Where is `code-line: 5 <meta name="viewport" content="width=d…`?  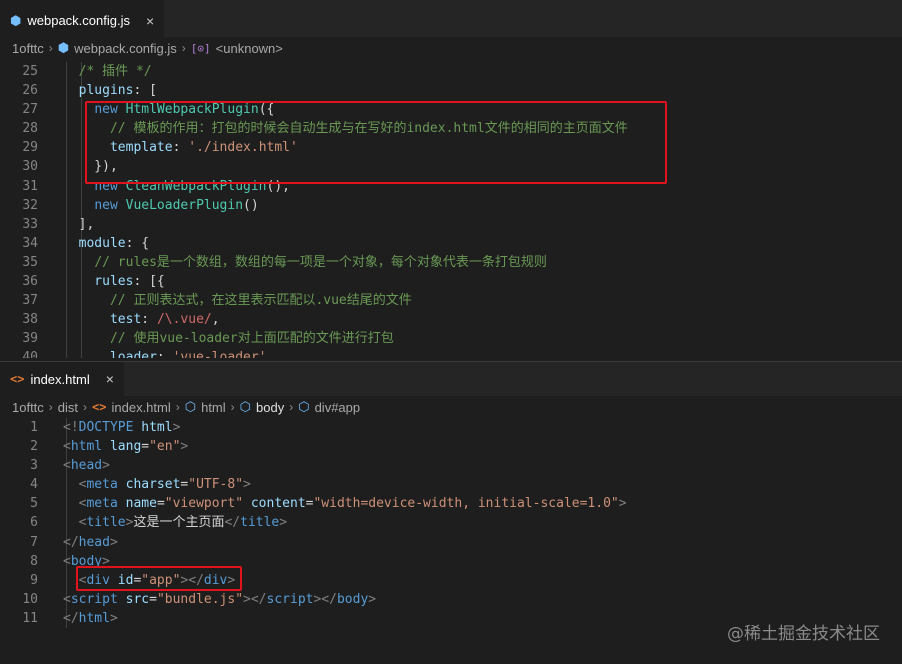 code-line: 5 <meta name="viewport" content="width=d… is located at coordinates (451, 504).